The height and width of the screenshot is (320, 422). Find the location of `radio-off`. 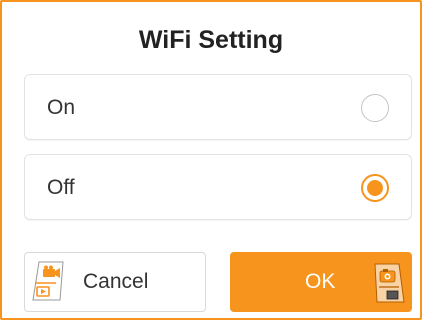

radio-off is located at coordinates (375, 188).